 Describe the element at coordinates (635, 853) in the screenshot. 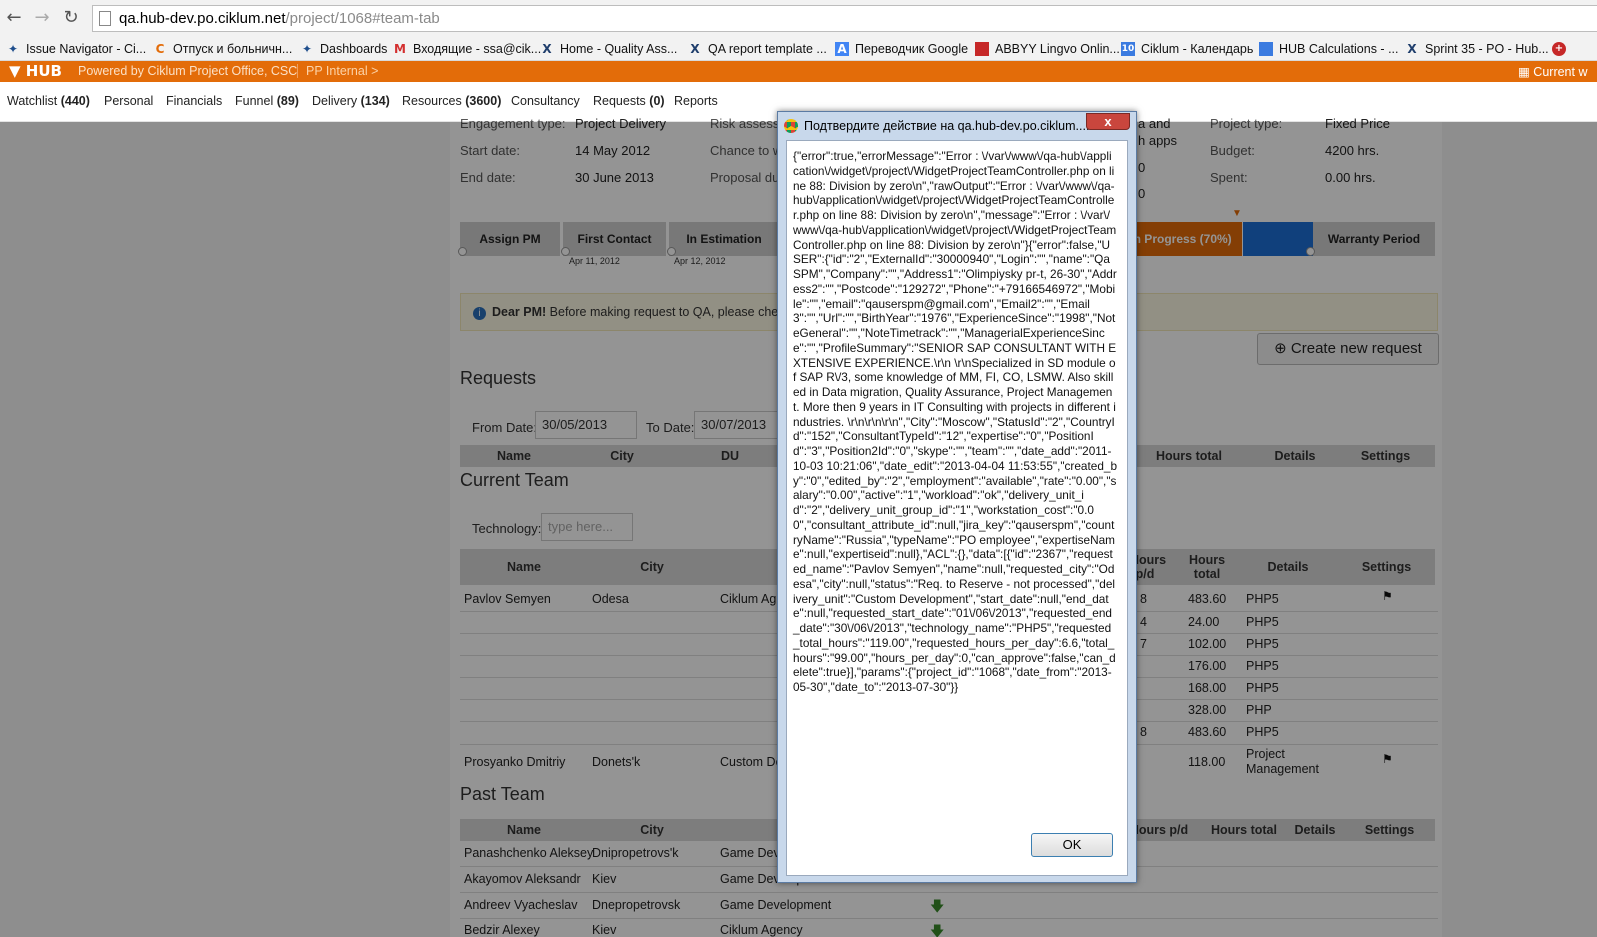

I see `member-city: Dnipropetrovs'k` at that location.